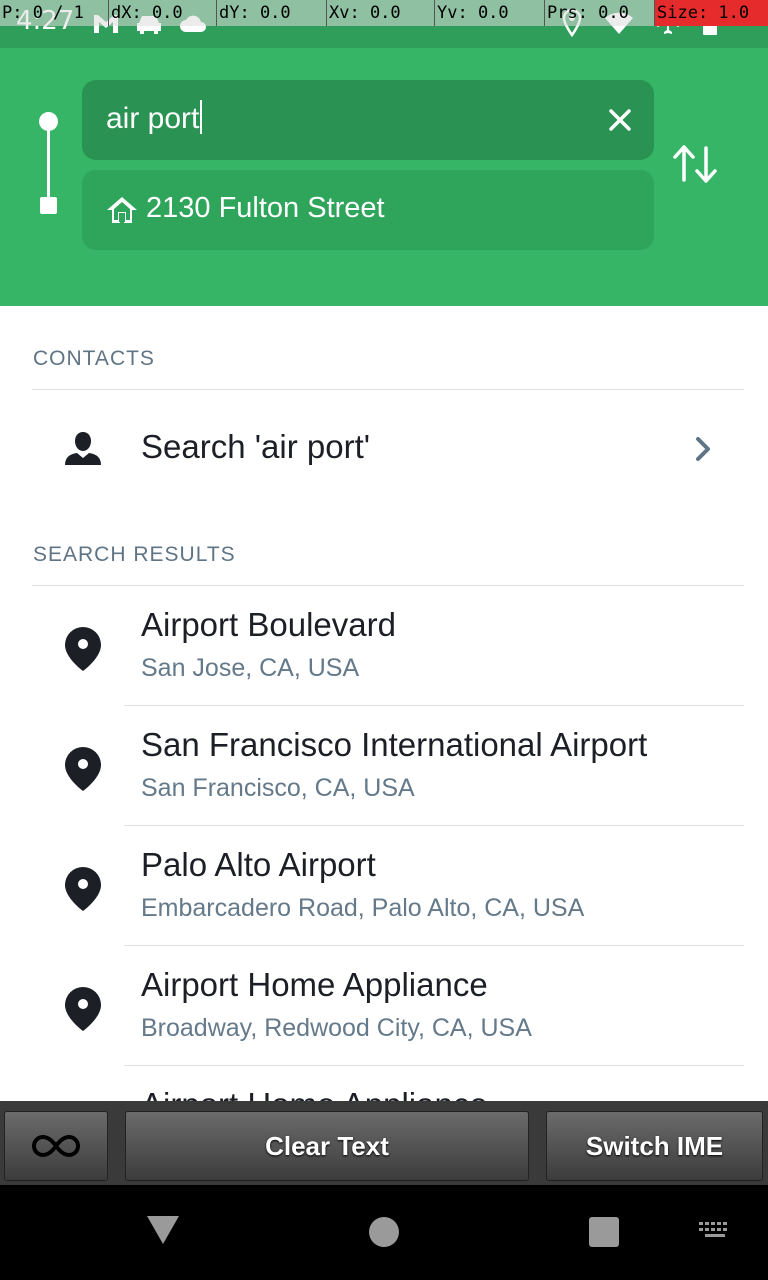 The height and width of the screenshot is (1280, 768). Describe the element at coordinates (250, 668) in the screenshot. I see `result-subtitle: San Jose, CA, USA` at that location.